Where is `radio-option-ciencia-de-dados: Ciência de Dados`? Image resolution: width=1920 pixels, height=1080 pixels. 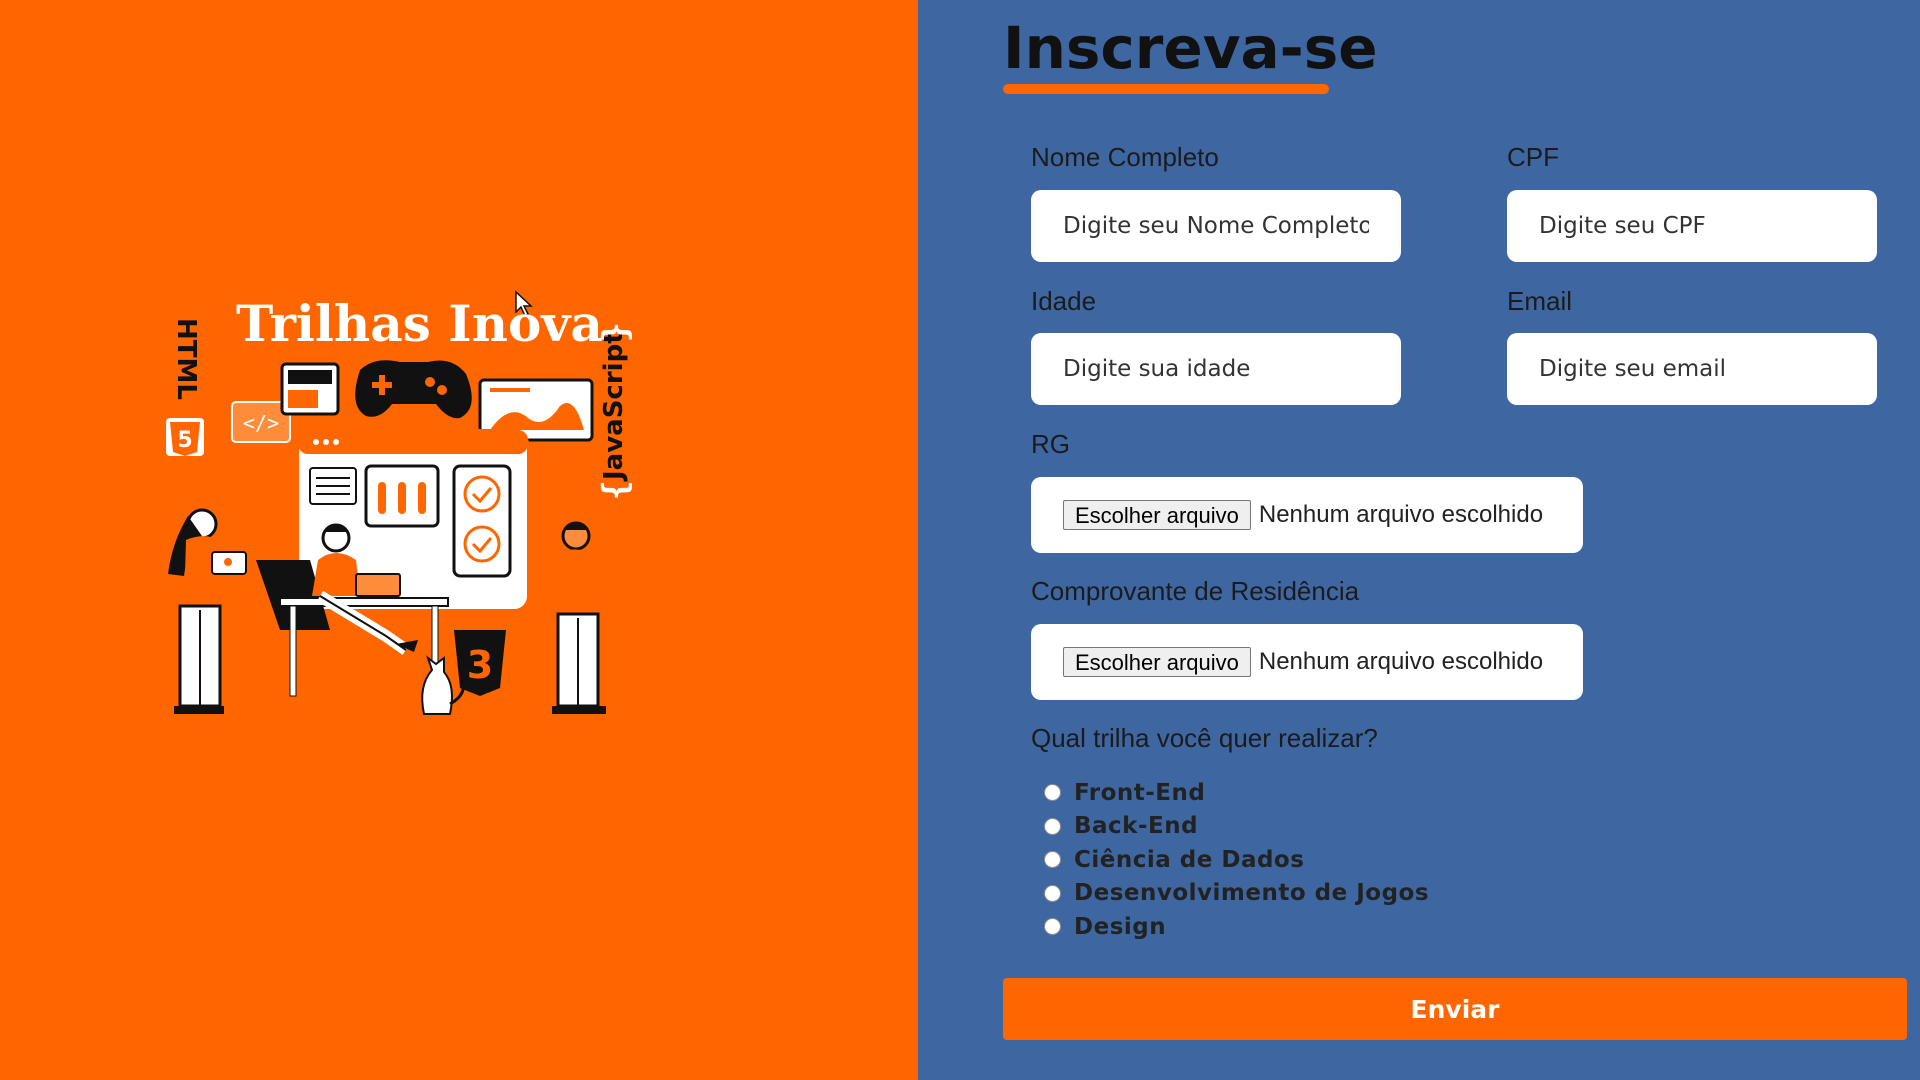 radio-option-ciencia-de-dados: Ciência de Dados is located at coordinates (1236, 860).